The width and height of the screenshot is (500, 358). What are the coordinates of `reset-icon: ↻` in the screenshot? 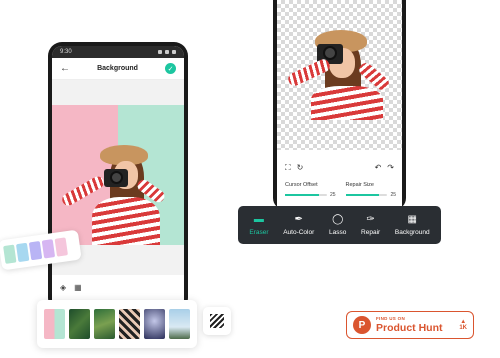 It's located at (300, 168).